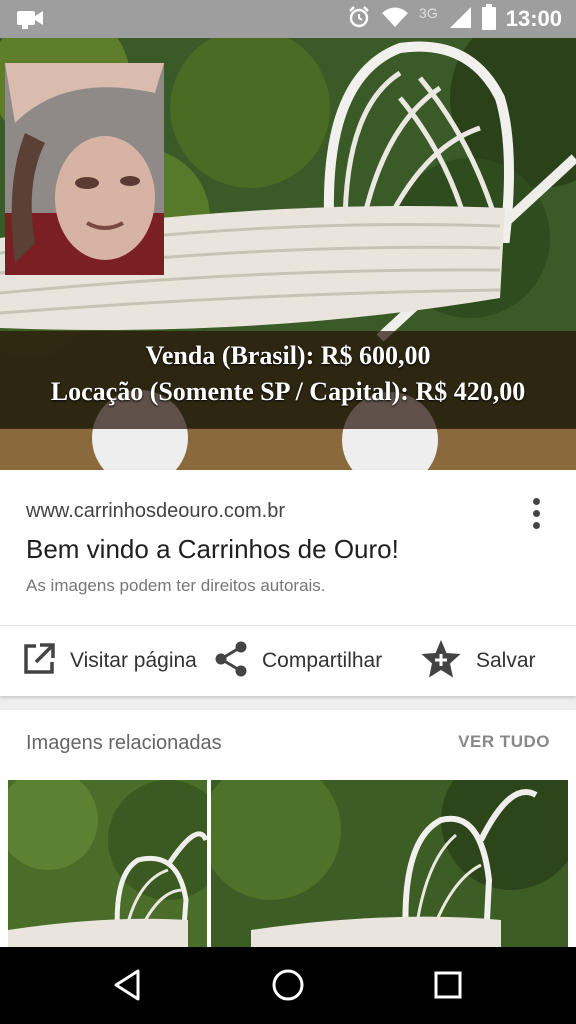 This screenshot has width=576, height=1024. What do you see at coordinates (288, 355) in the screenshot?
I see `sale-price: Venda (Brasil): R$ 600,00` at bounding box center [288, 355].